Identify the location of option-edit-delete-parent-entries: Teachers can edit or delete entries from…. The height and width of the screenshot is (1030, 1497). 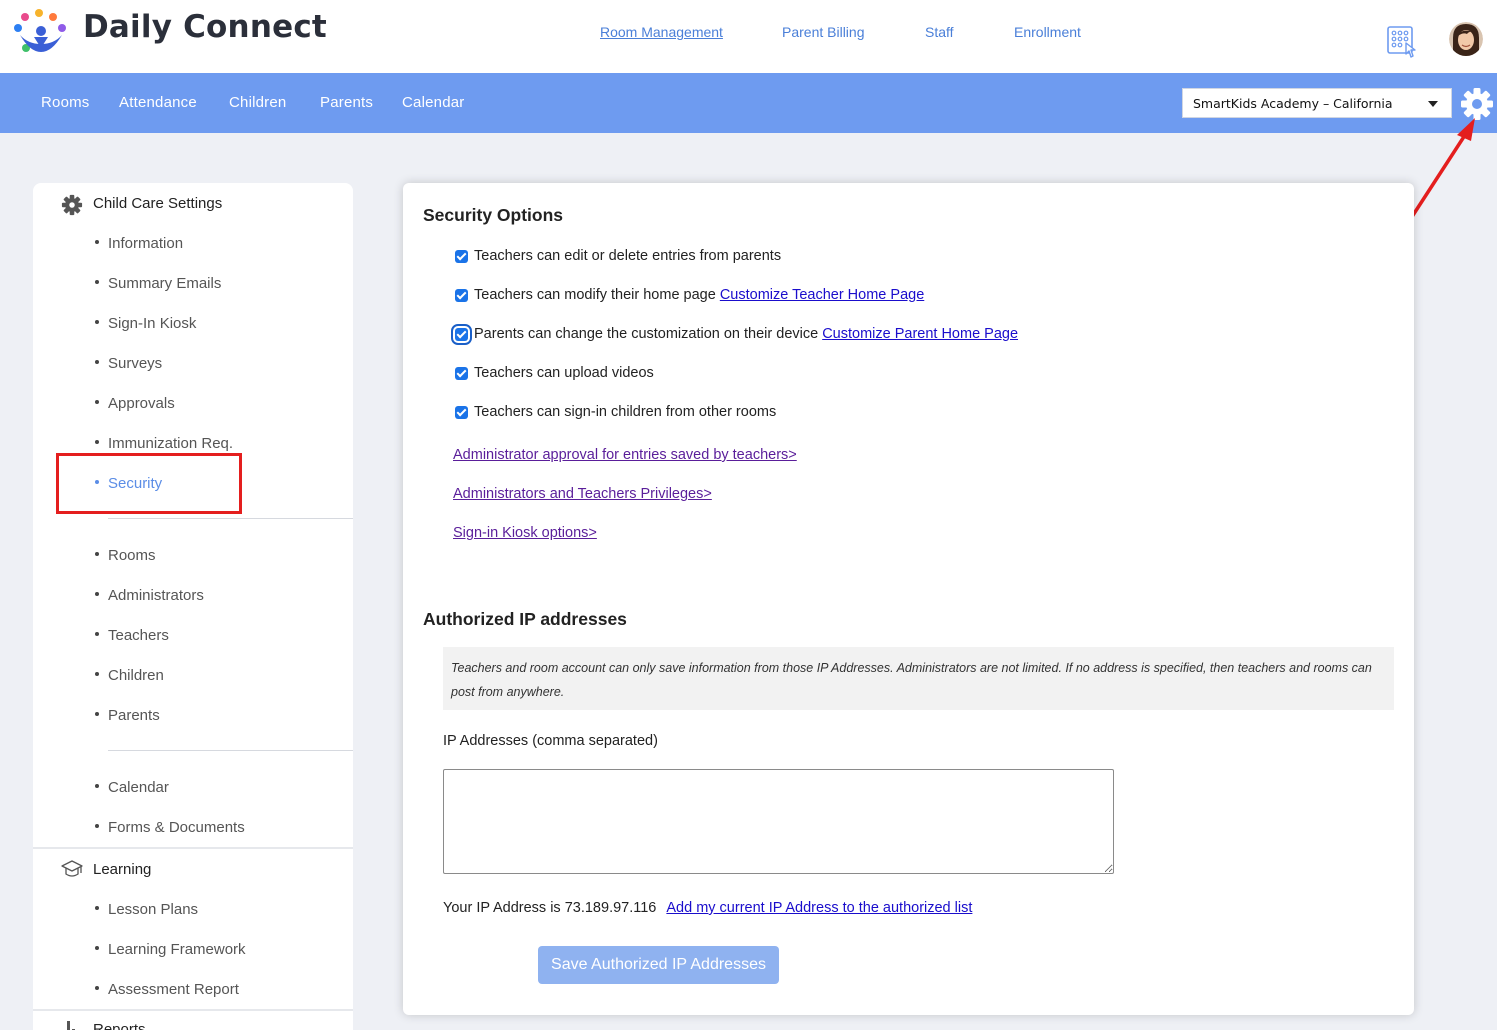
(618, 256).